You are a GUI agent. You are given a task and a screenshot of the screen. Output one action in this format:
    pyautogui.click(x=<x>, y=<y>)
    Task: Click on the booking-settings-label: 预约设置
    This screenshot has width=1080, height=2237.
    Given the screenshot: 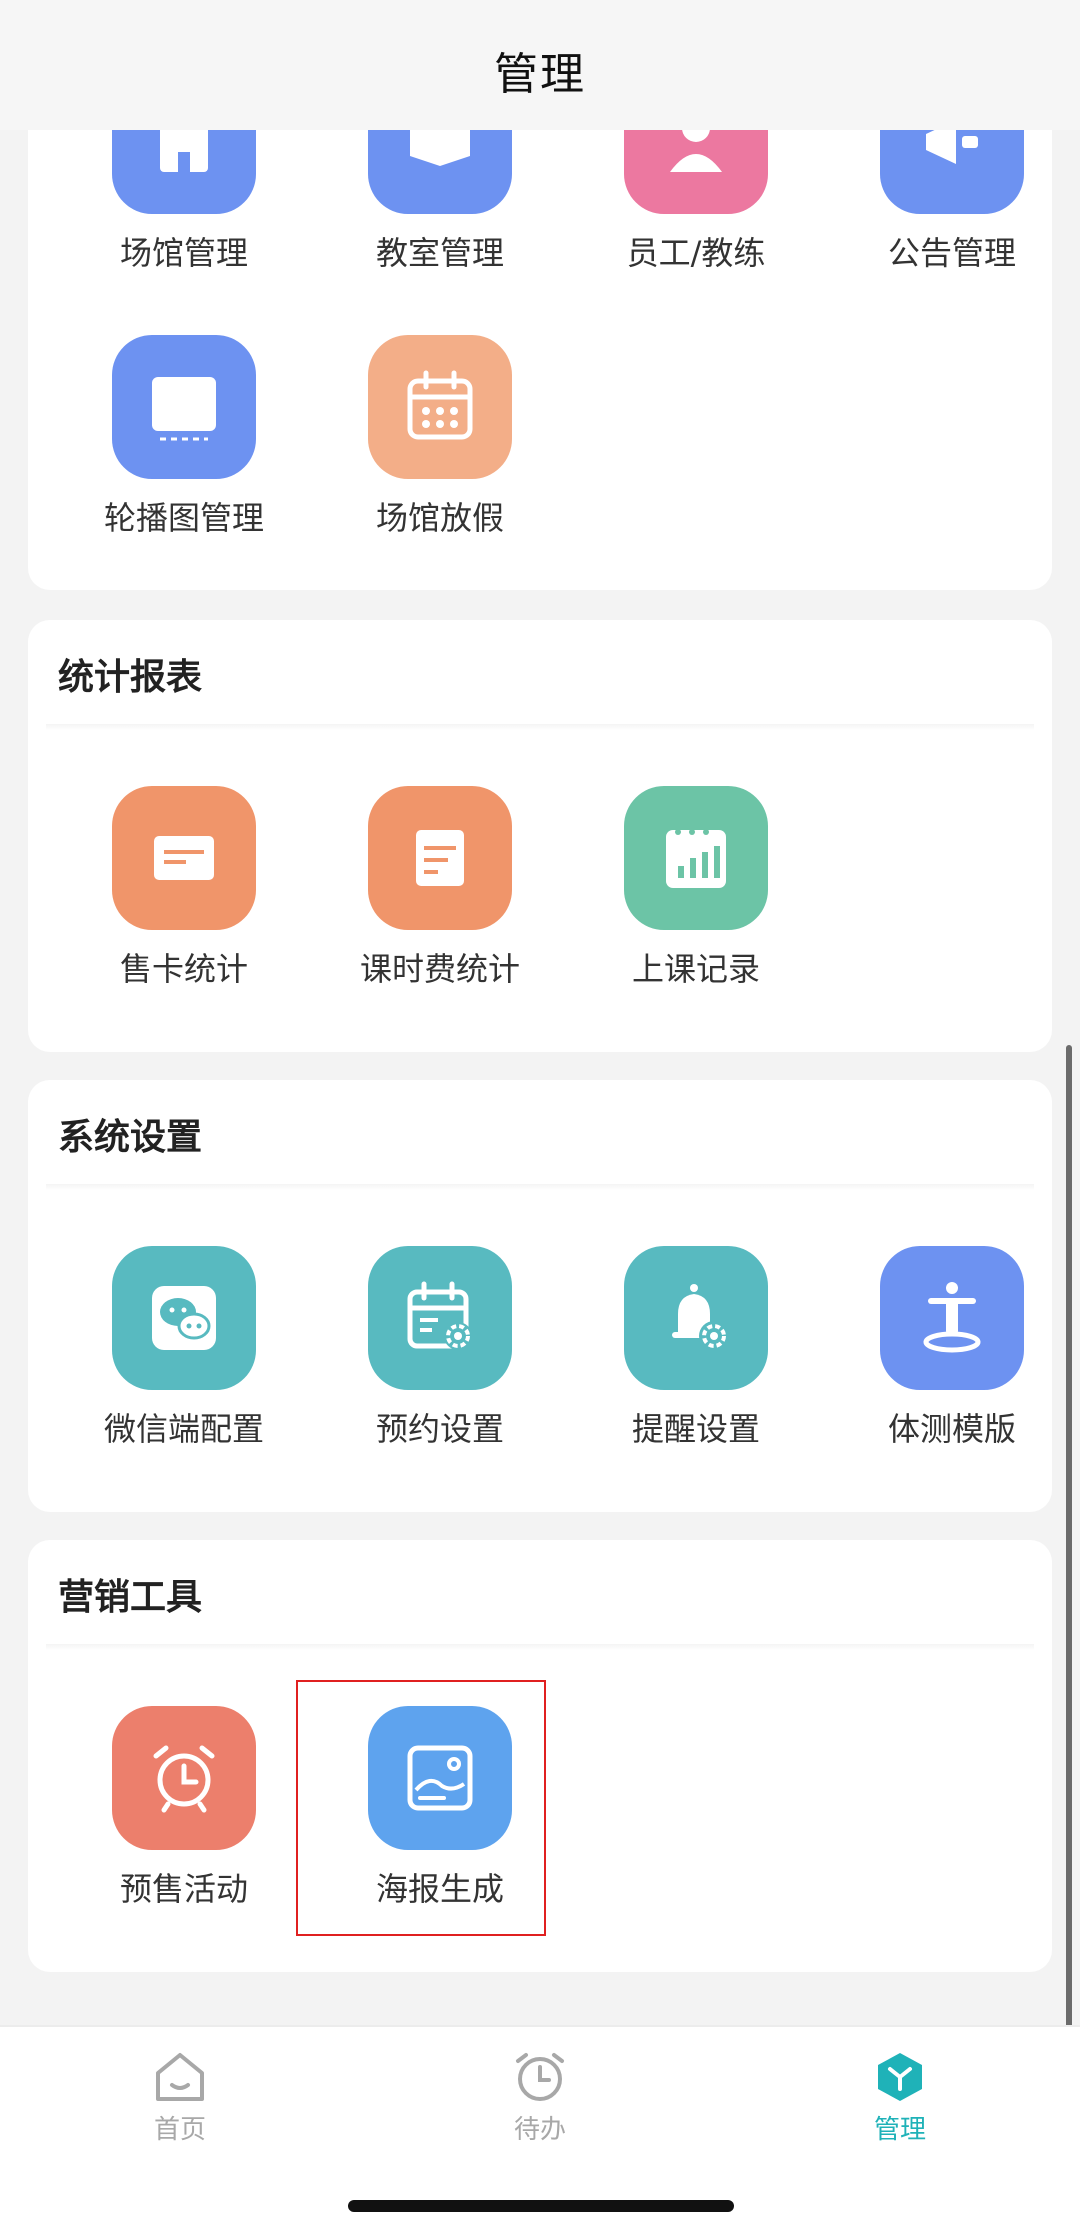 What is the action you would take?
    pyautogui.click(x=439, y=1429)
    